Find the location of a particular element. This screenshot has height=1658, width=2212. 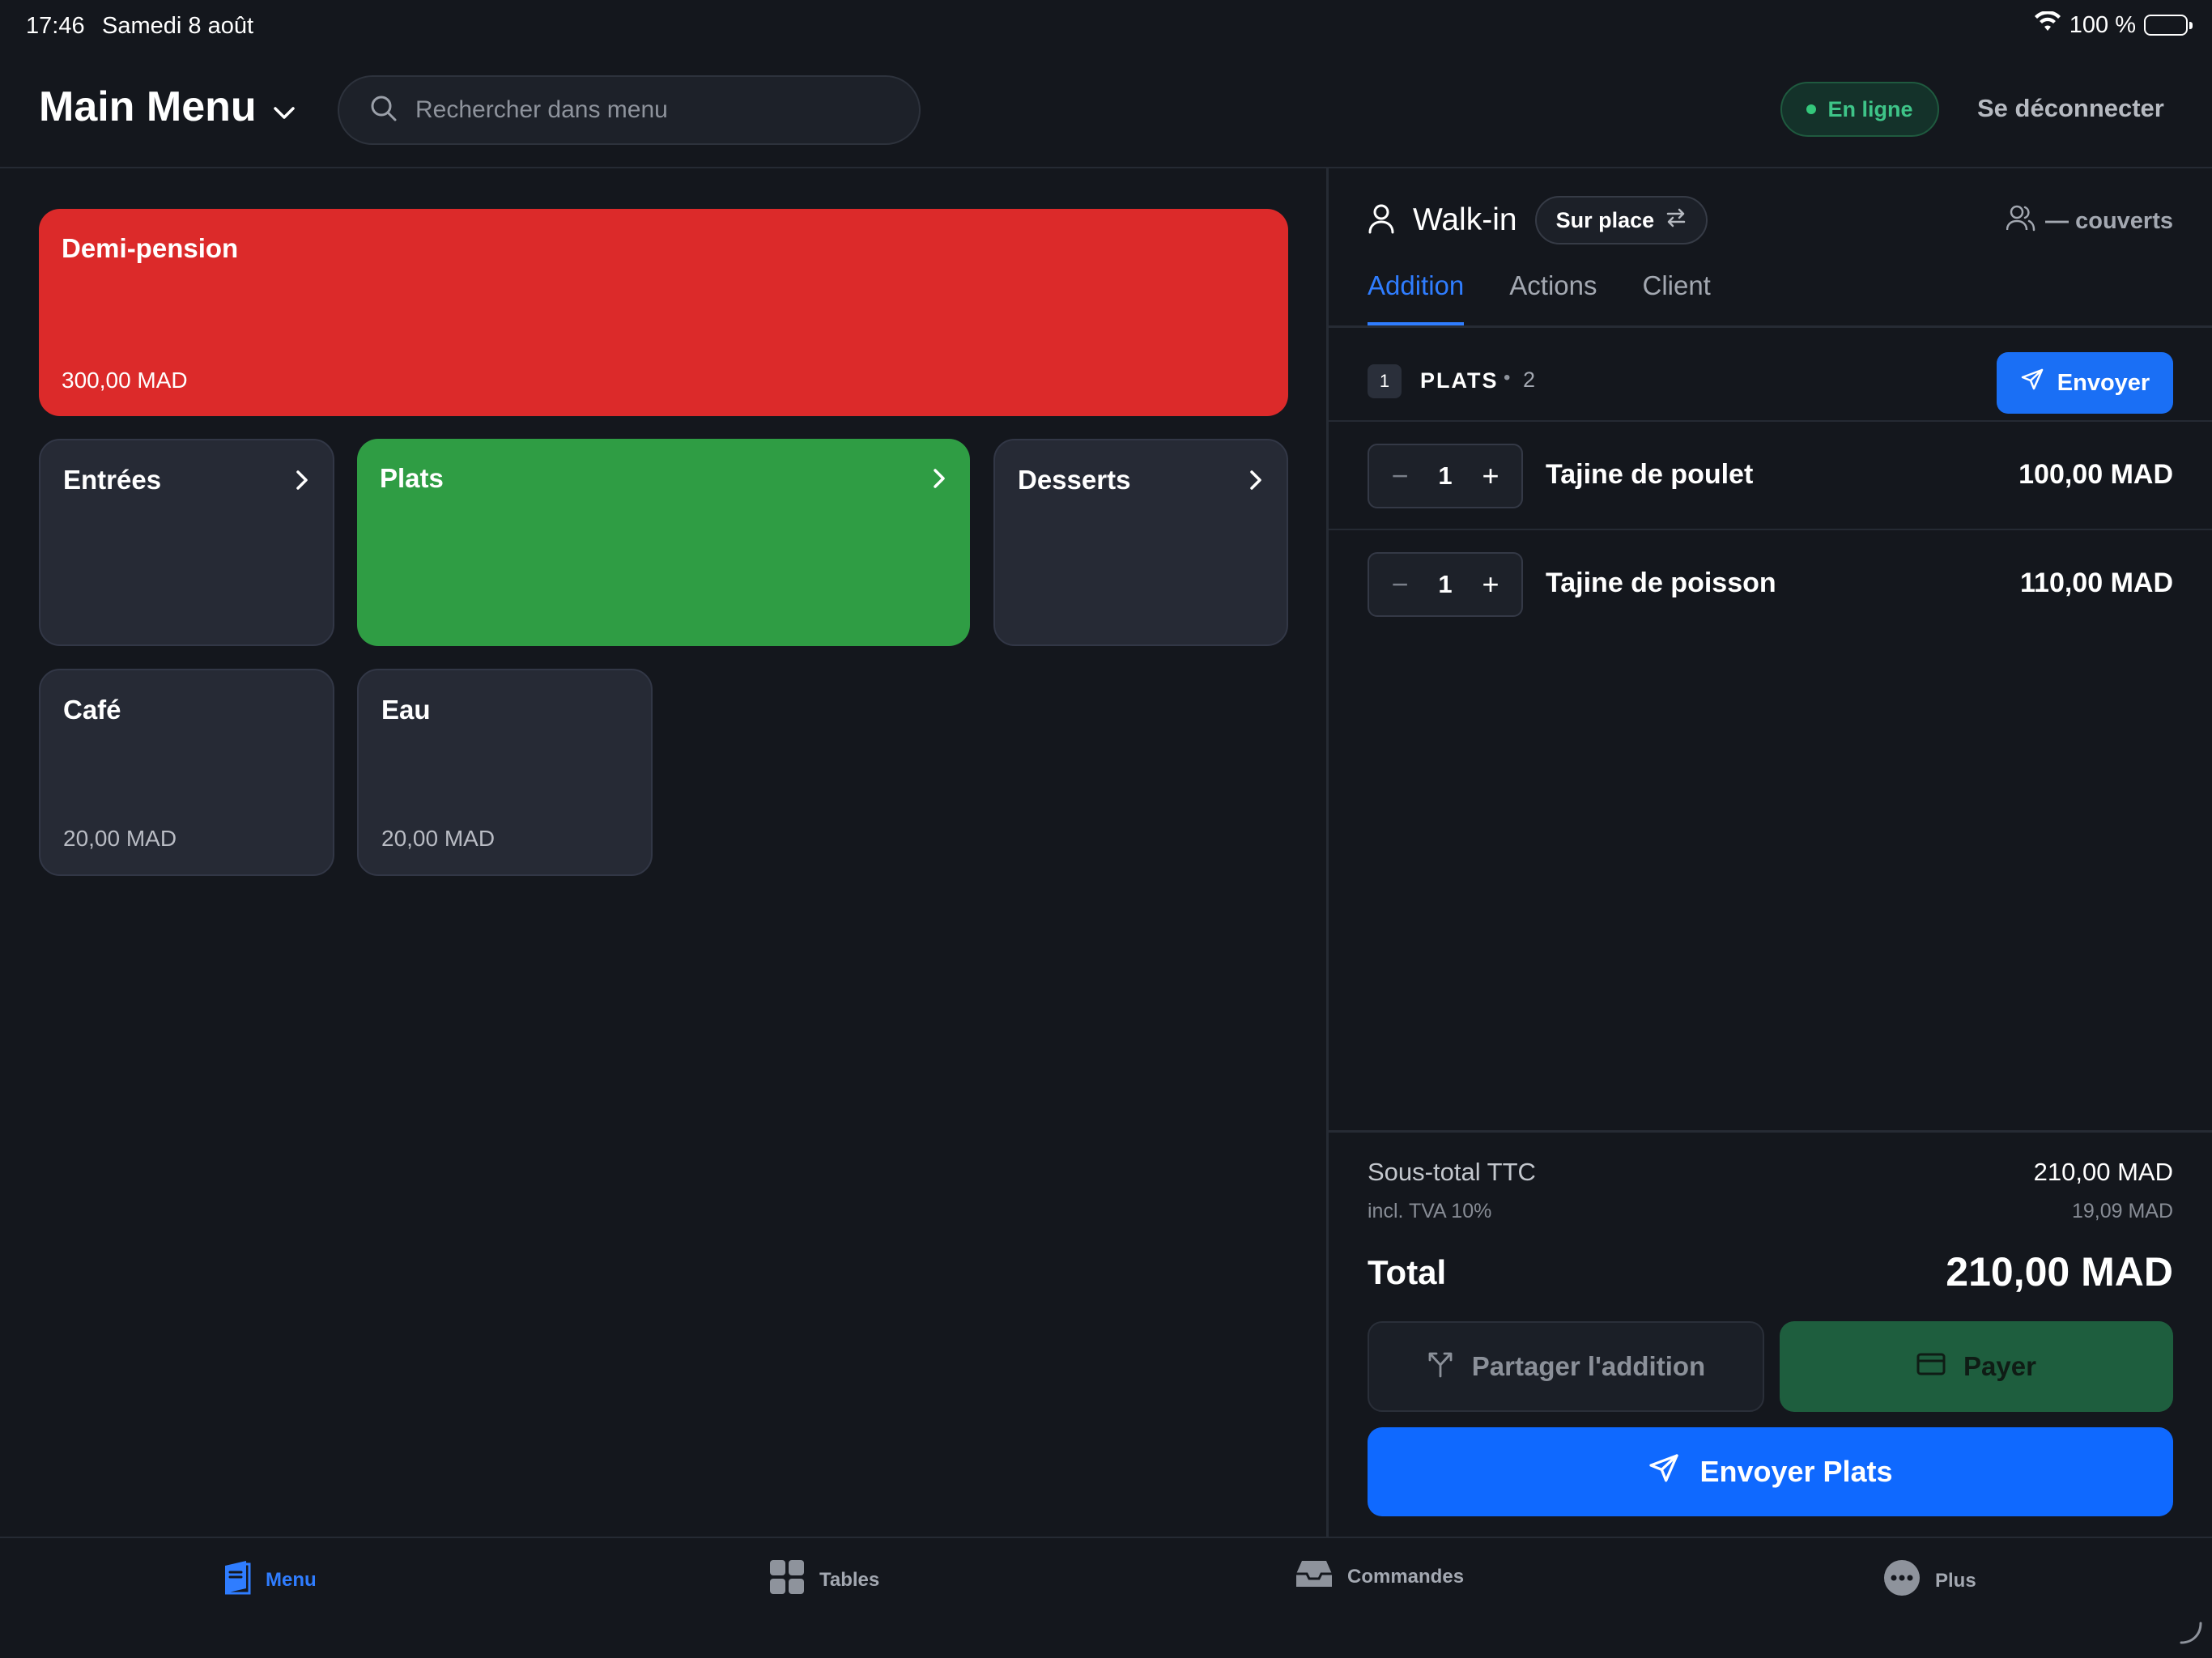

tabbar-item-tables: Tables is located at coordinates (824, 1580).